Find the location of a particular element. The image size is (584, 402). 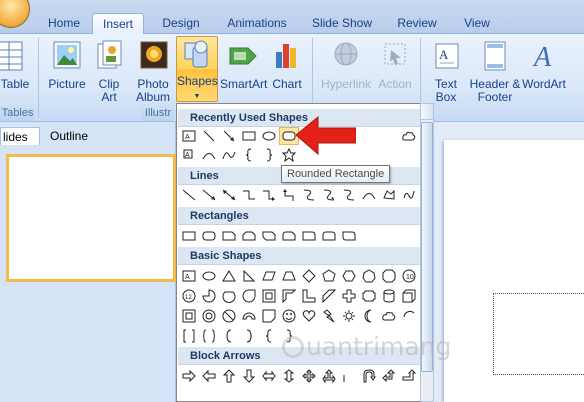

l-shape-icon is located at coordinates (309, 296).